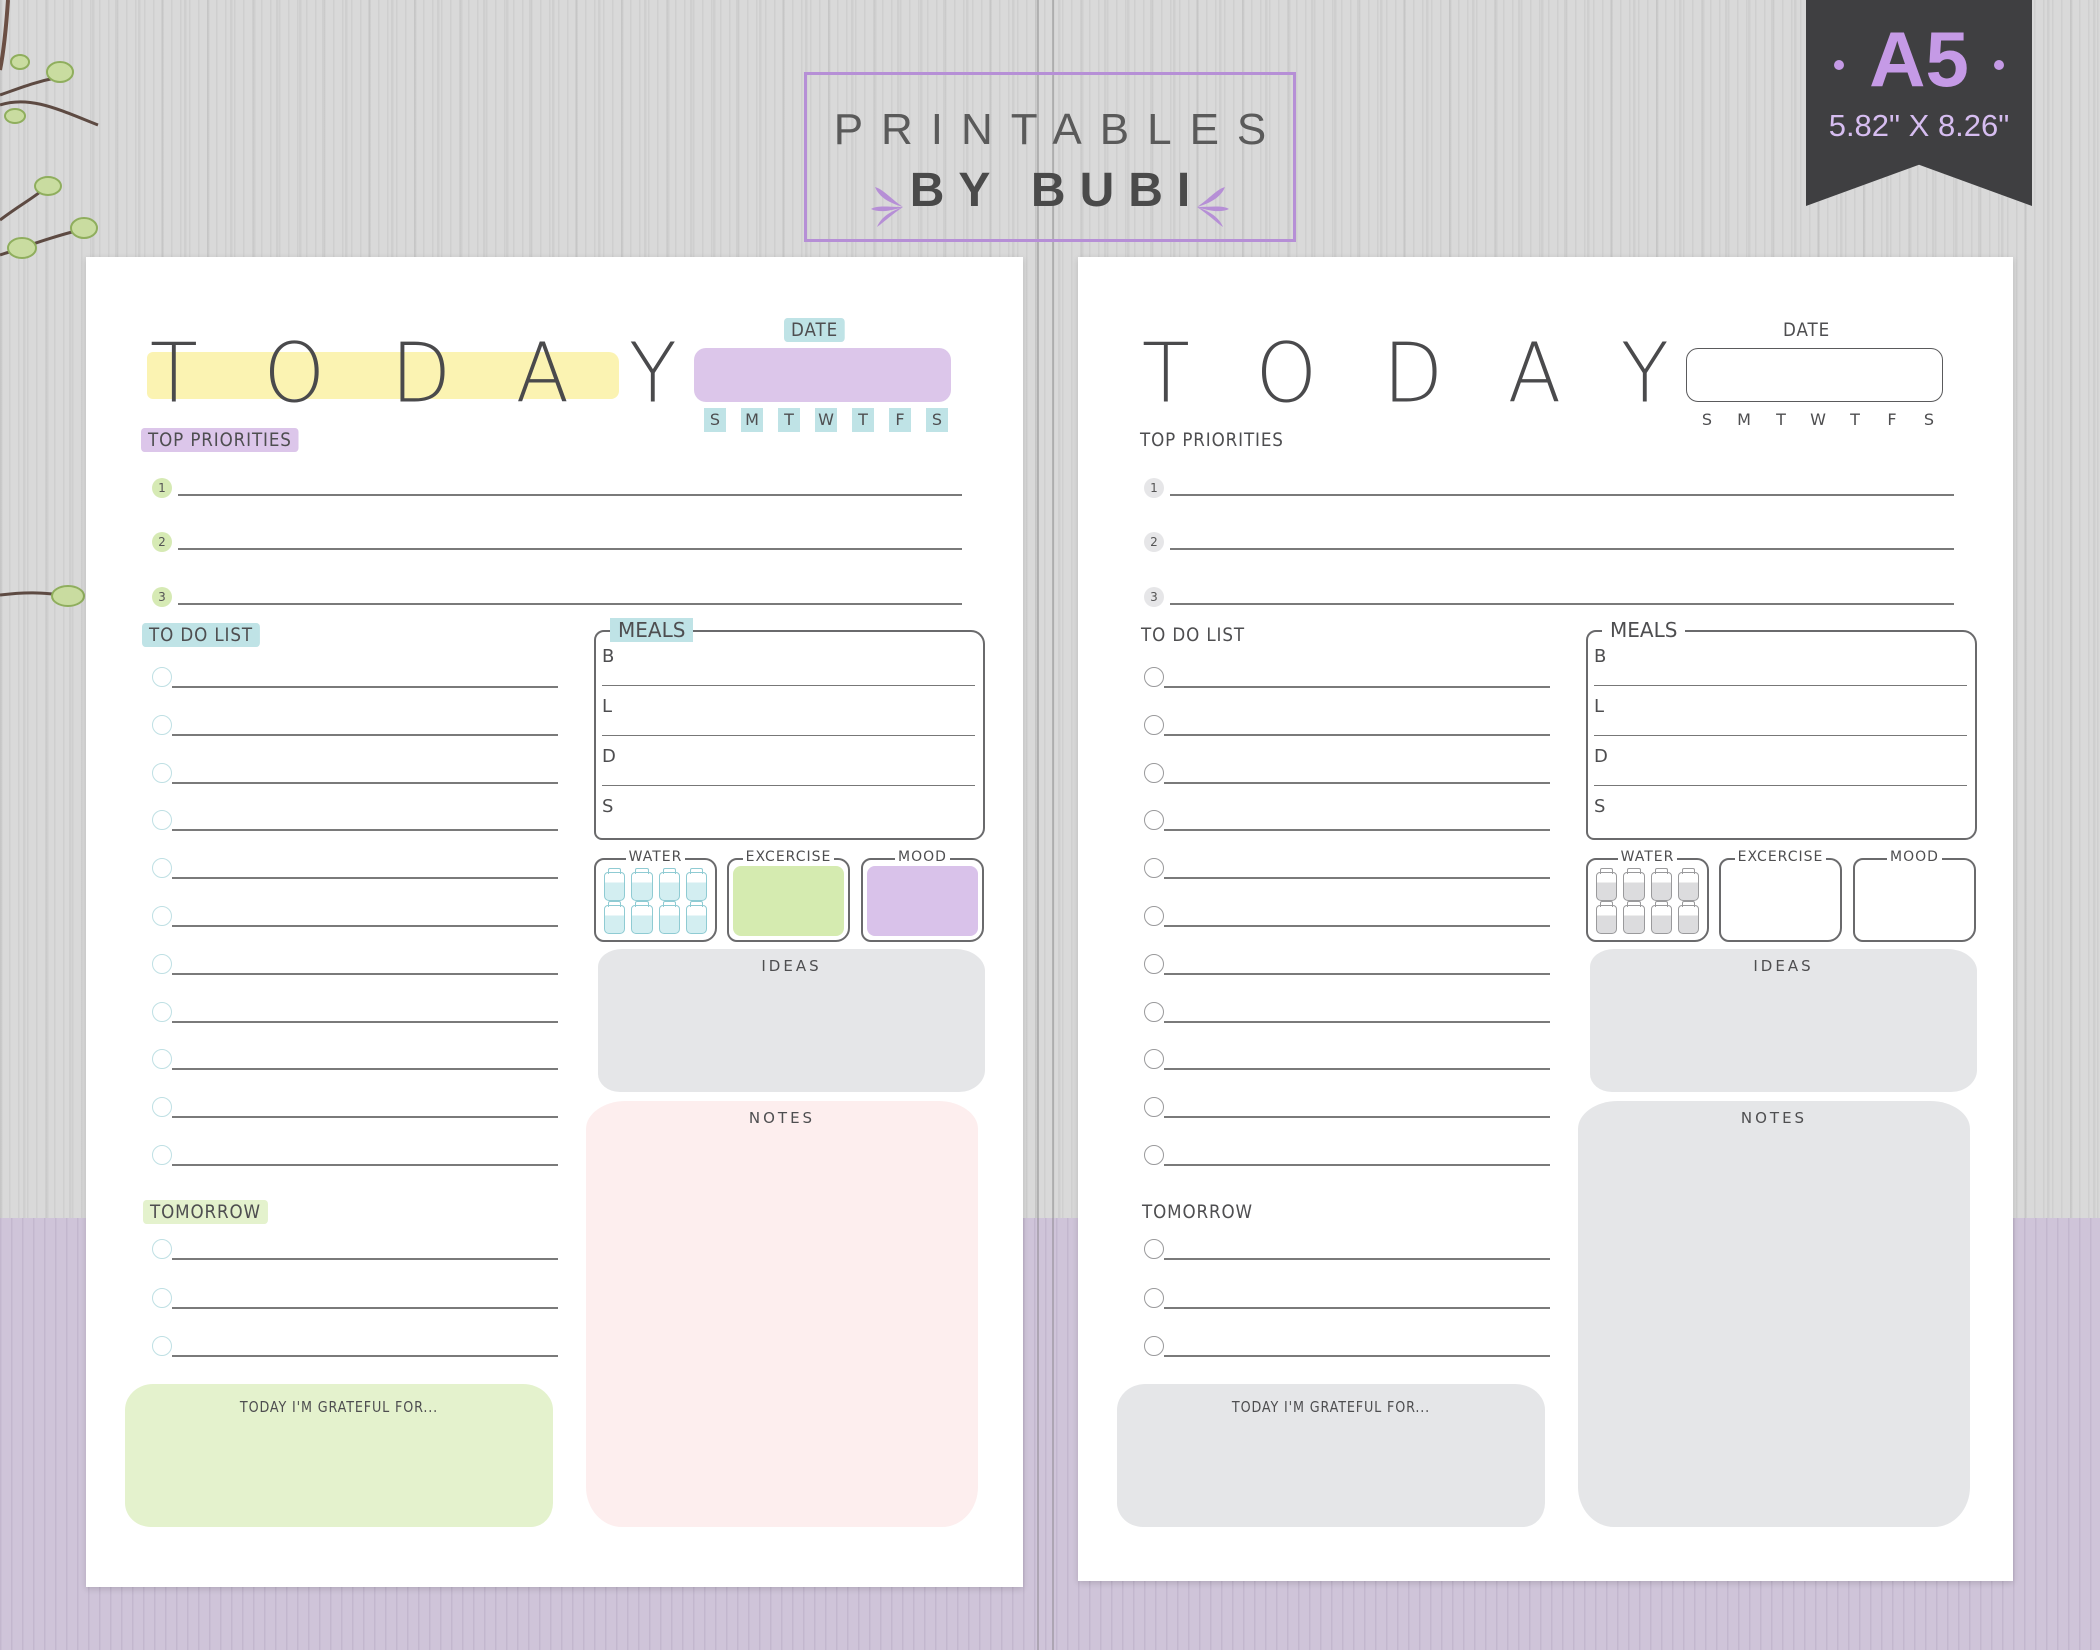  I want to click on mood-tracker: MOOD, so click(1914, 895).